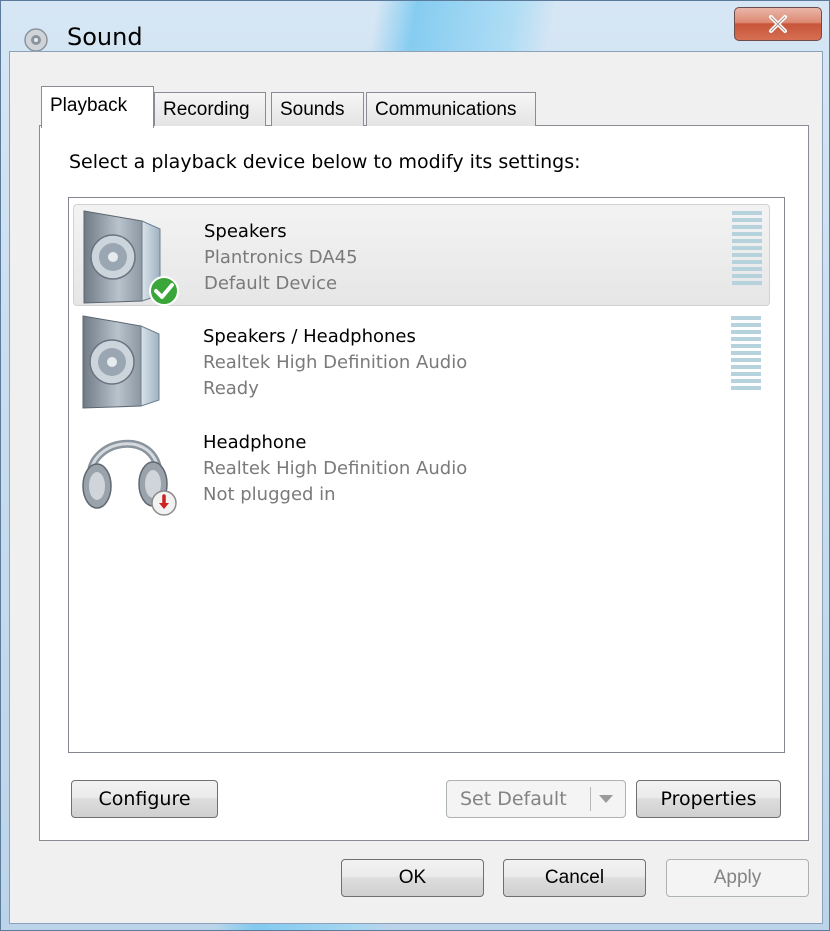 The width and height of the screenshot is (830, 931). What do you see at coordinates (271, 283) in the screenshot?
I see `device-status: Default Device` at bounding box center [271, 283].